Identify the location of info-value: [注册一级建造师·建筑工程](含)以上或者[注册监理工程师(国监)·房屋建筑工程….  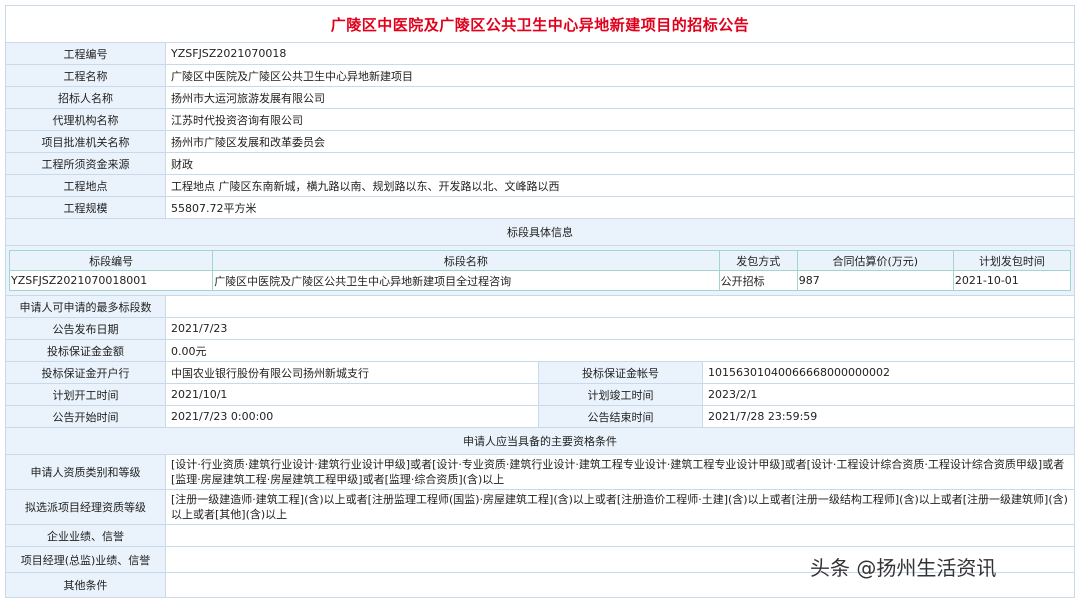
(620, 507).